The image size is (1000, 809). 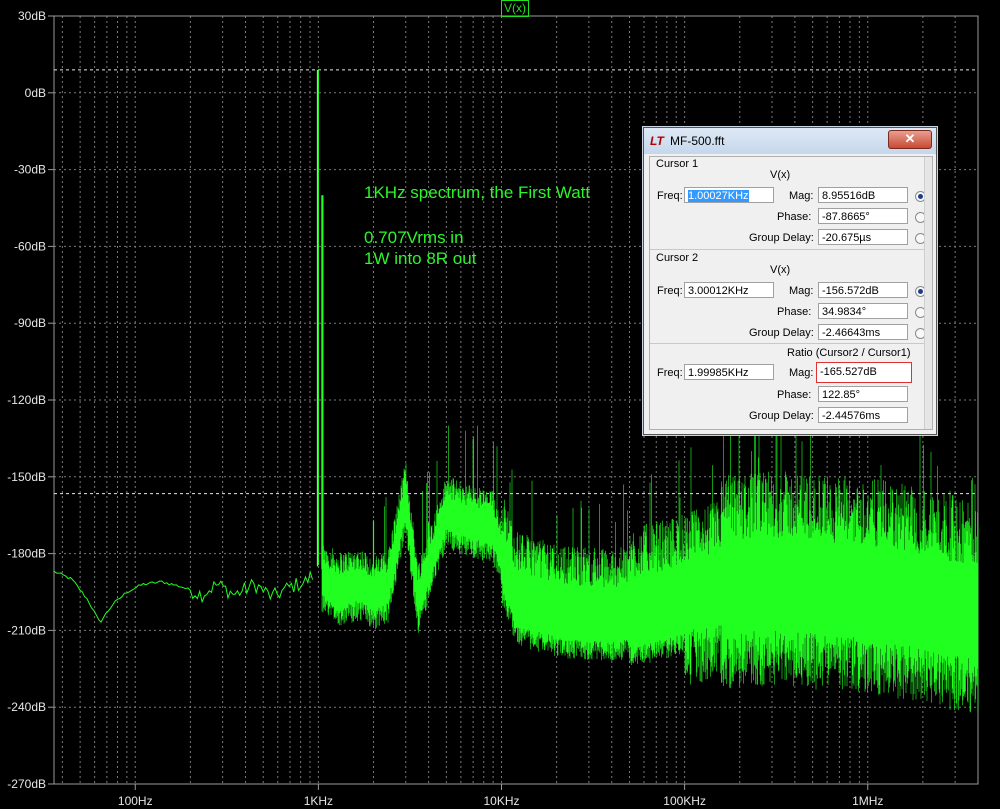 What do you see at coordinates (794, 312) in the screenshot?
I see `cursor2-phase-label: Phase:` at bounding box center [794, 312].